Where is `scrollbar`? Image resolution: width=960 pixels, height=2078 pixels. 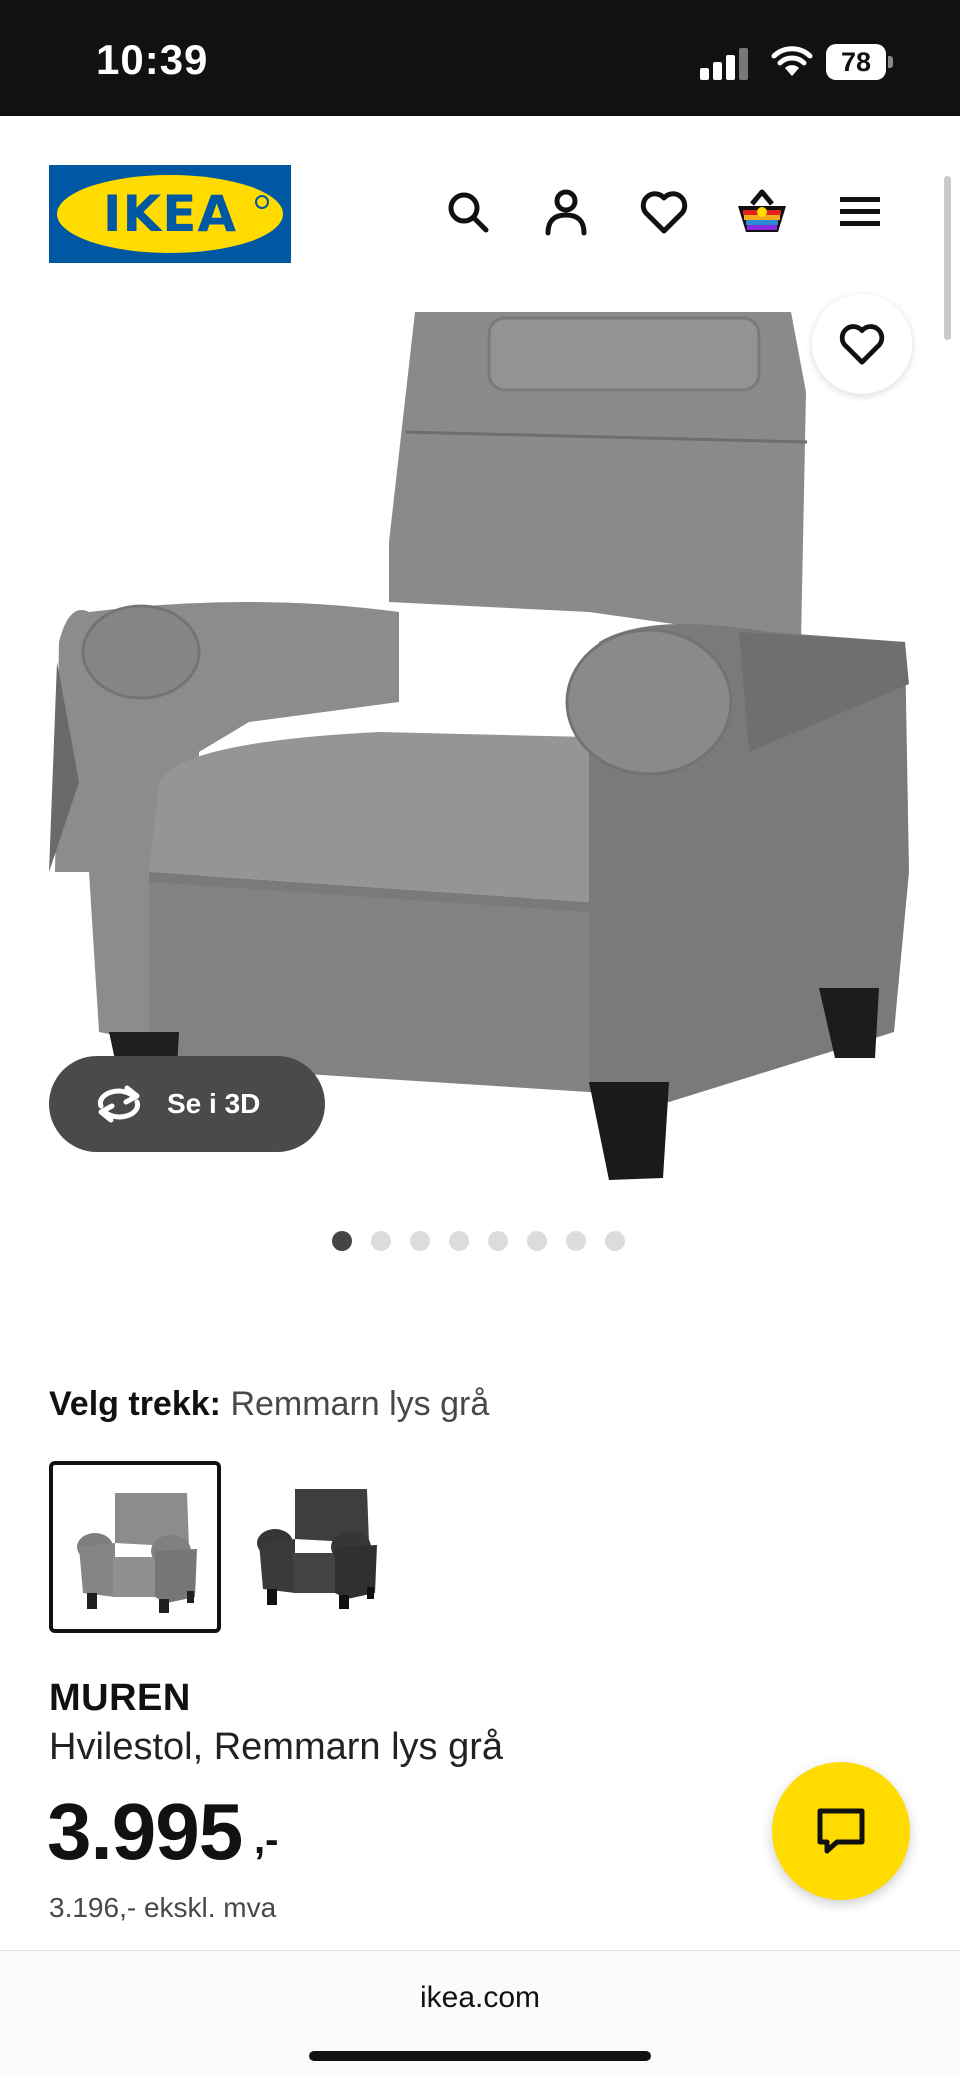 scrollbar is located at coordinates (947, 258).